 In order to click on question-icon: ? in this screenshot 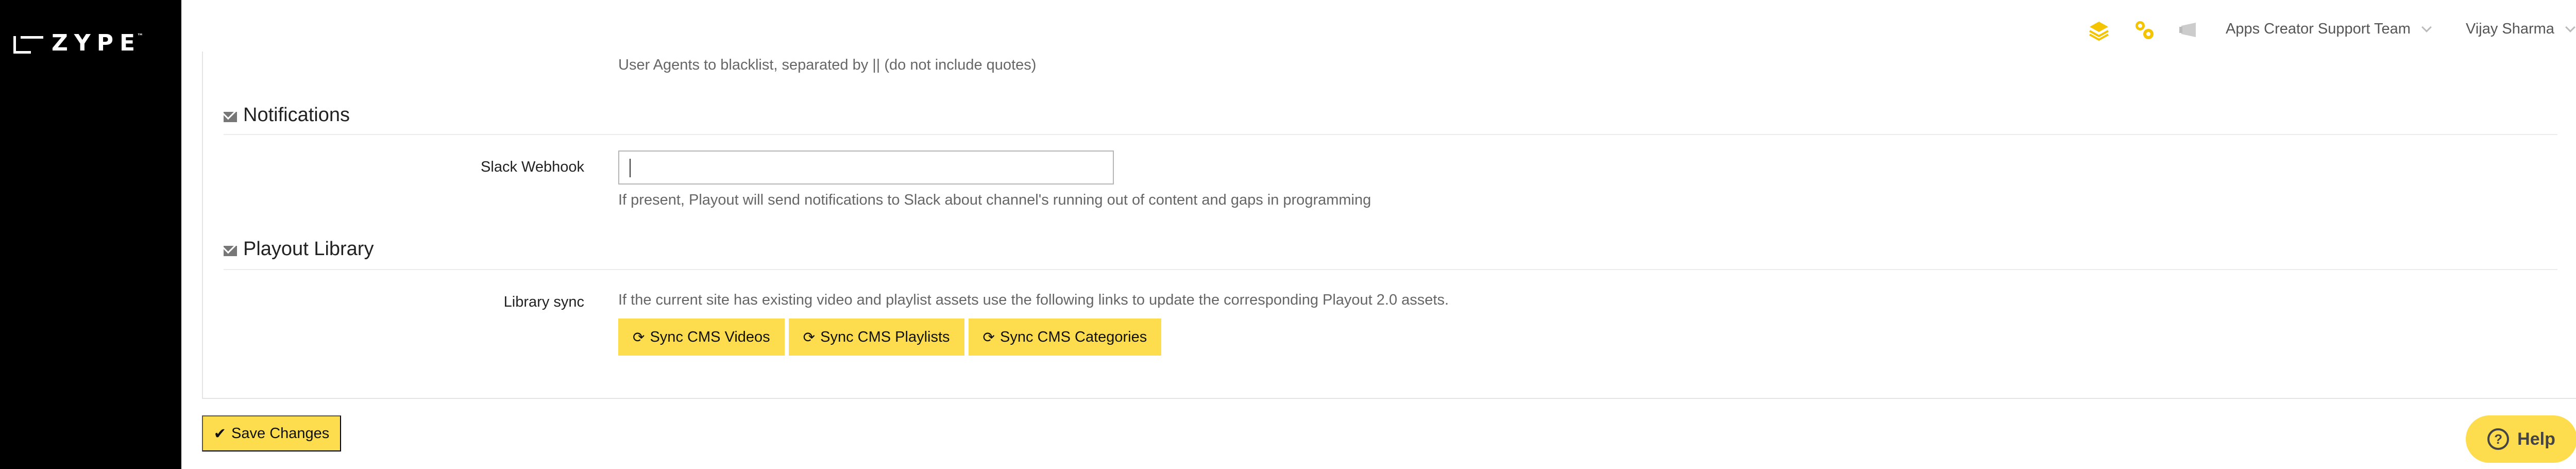, I will do `click(2498, 439)`.